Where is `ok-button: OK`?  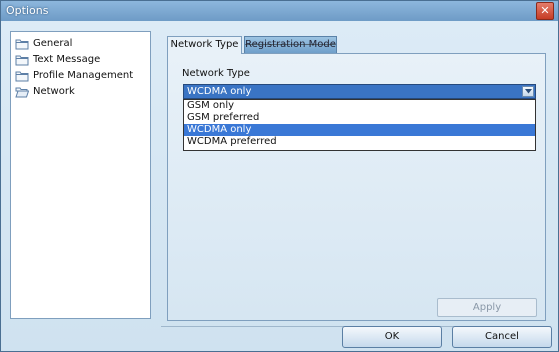 ok-button: OK is located at coordinates (392, 337).